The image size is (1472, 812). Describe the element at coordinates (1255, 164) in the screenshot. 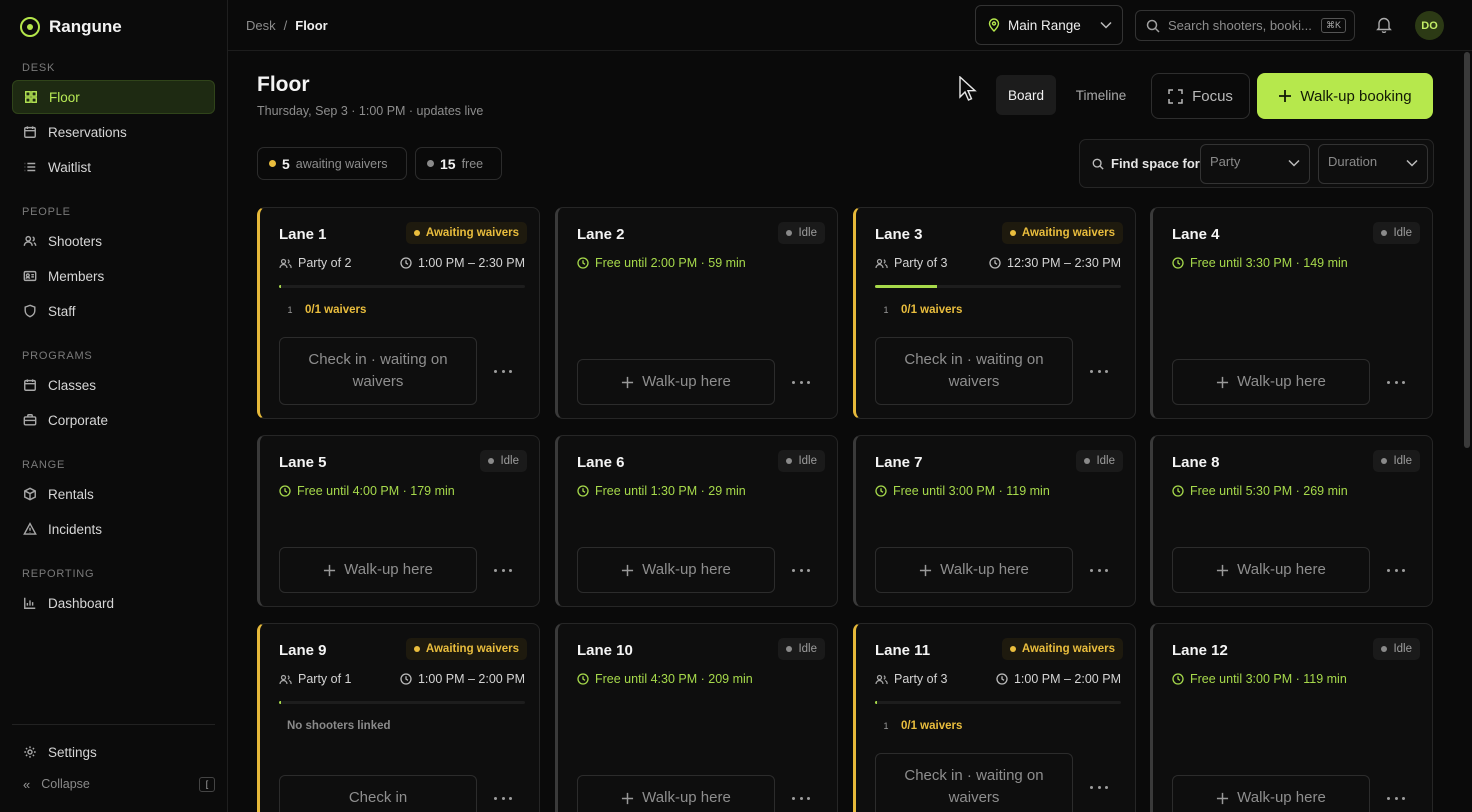

I see `party-select: Party` at that location.